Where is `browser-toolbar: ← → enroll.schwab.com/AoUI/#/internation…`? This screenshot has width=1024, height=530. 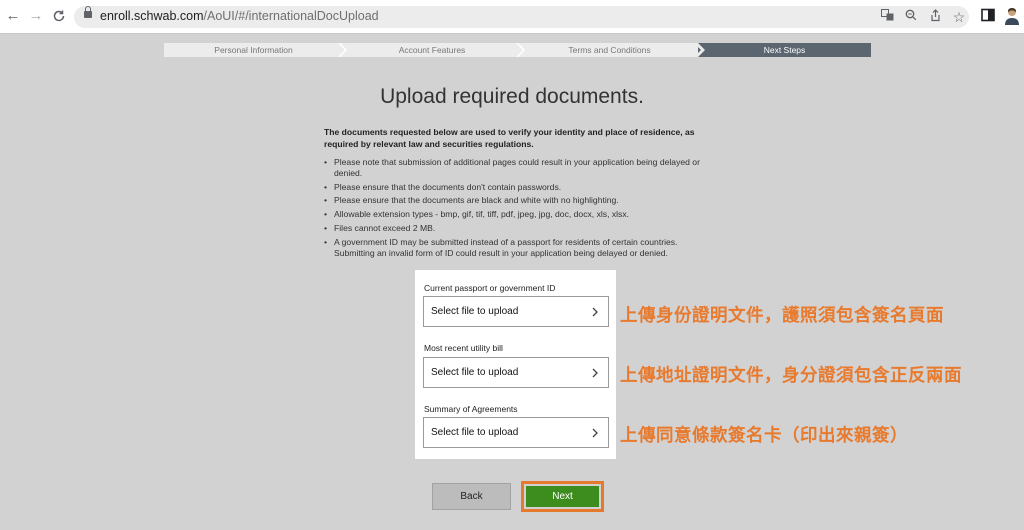 browser-toolbar: ← → enroll.schwab.com/AoUI/#/internation… is located at coordinates (512, 17).